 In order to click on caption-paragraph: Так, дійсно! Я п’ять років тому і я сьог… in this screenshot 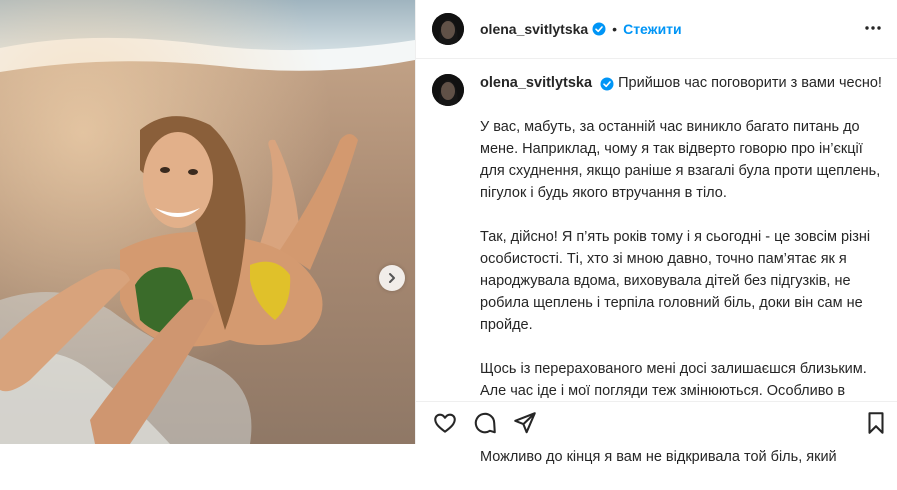, I will do `click(675, 281)`.